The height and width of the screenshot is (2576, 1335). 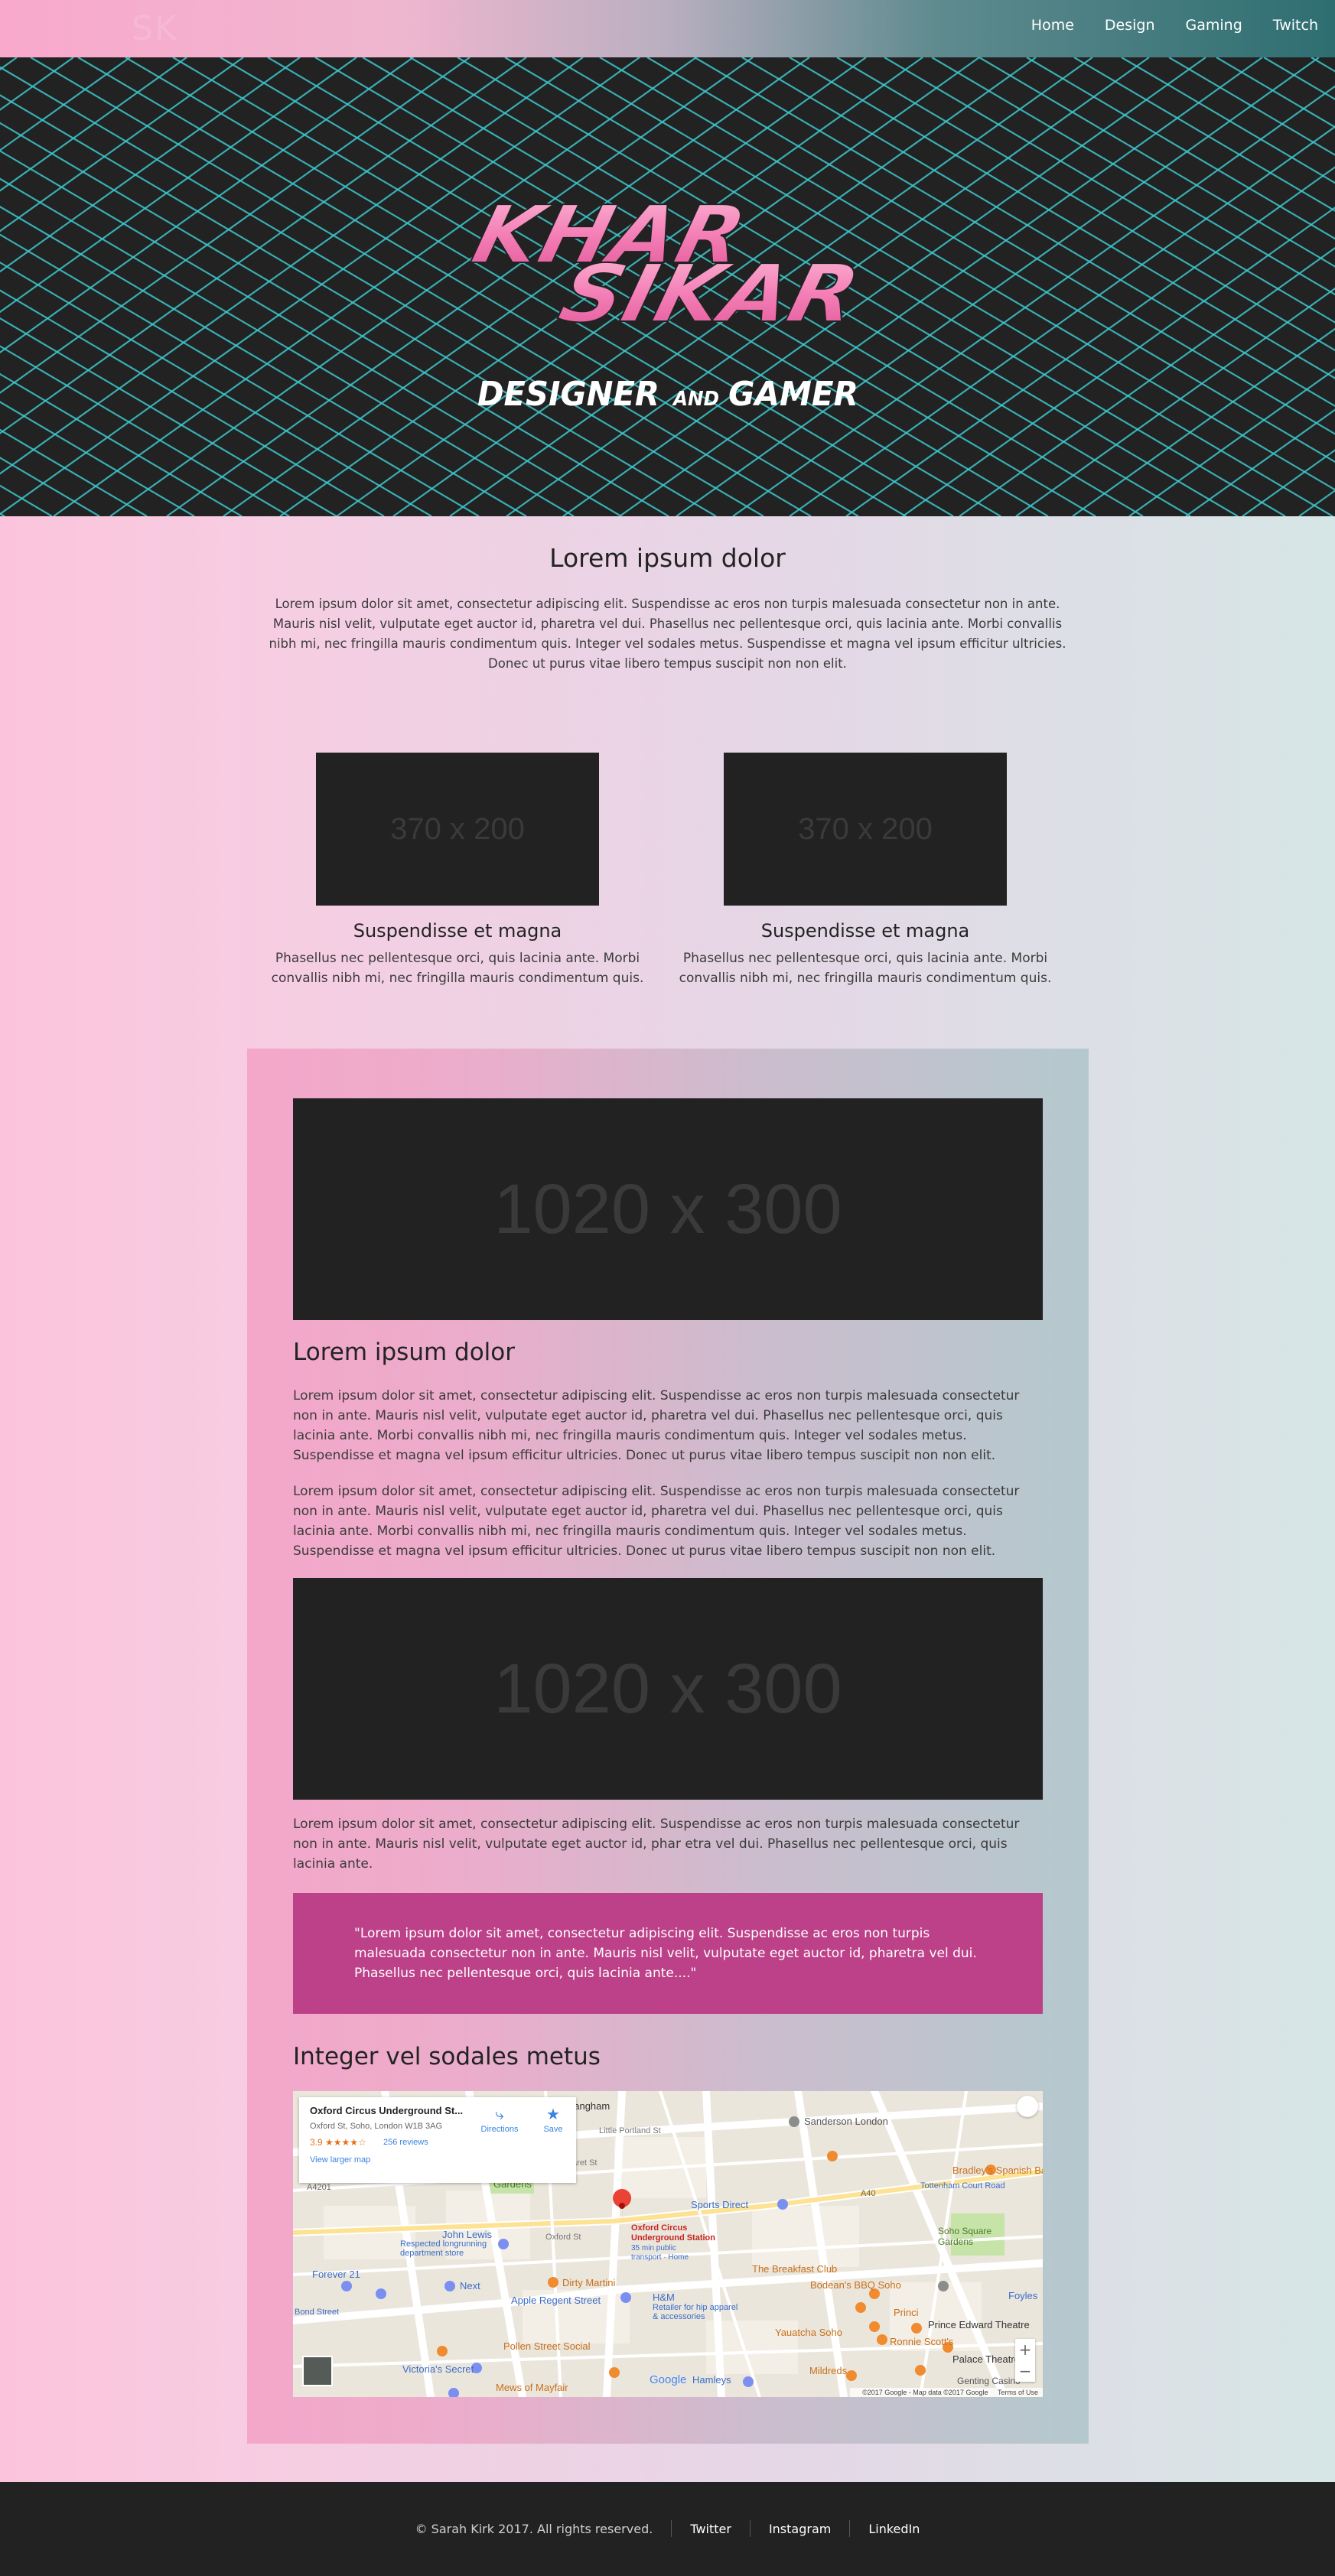 I want to click on map-save-button: ★ Save, so click(x=553, y=2119).